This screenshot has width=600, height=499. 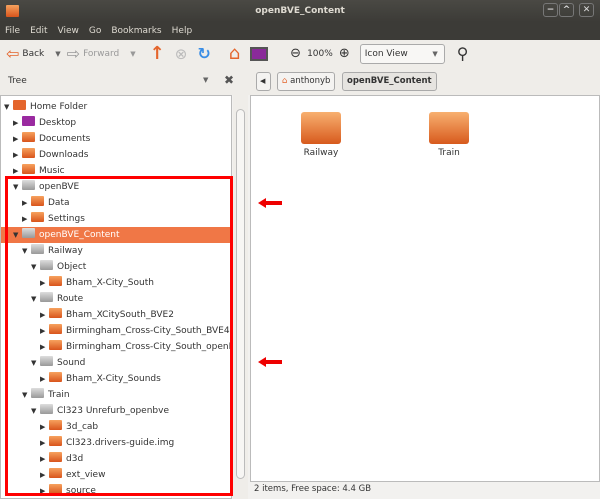 What do you see at coordinates (28, 153) in the screenshot?
I see `downloads-folder-icon` at bounding box center [28, 153].